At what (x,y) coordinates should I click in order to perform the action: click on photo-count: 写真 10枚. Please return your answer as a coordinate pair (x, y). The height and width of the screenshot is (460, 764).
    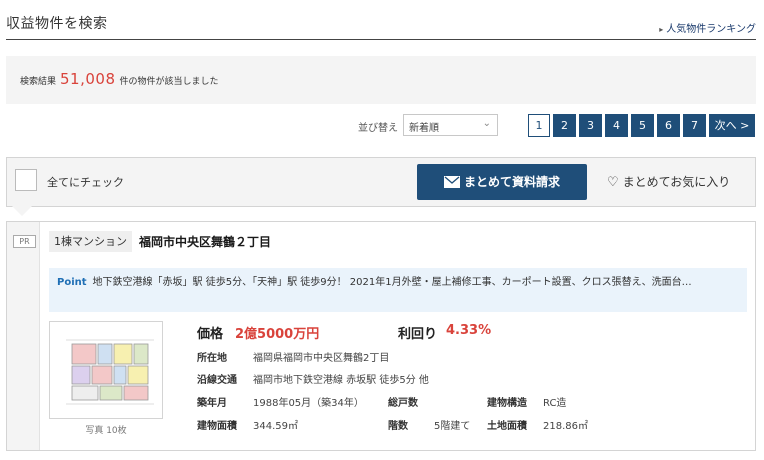
    Looking at the image, I should click on (106, 431).